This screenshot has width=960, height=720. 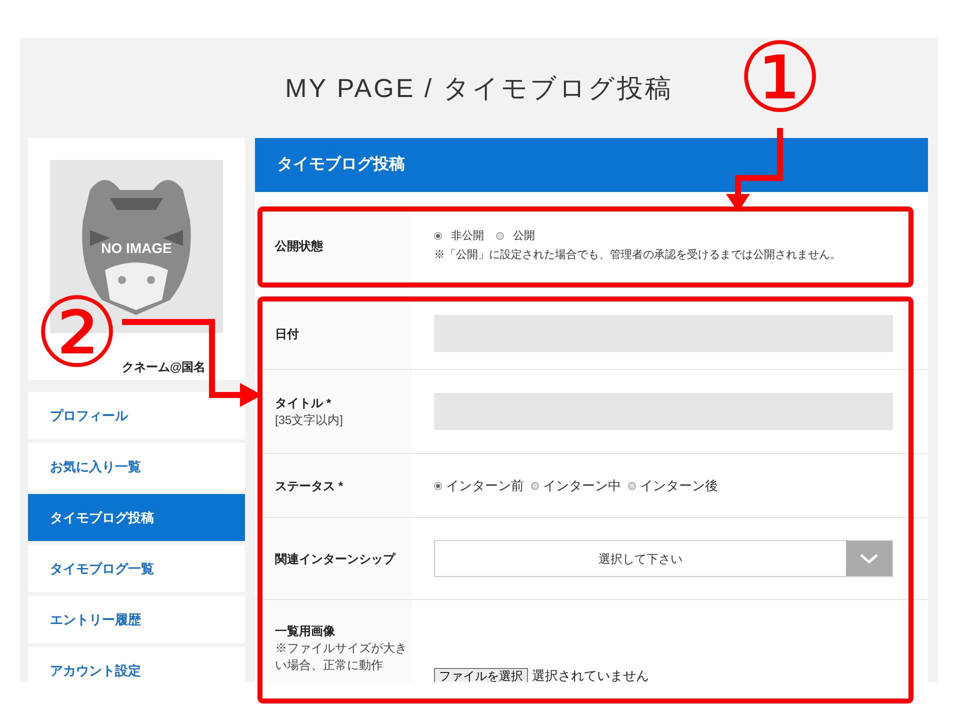 I want to click on file-button: ファイルを選択, so click(x=481, y=675).